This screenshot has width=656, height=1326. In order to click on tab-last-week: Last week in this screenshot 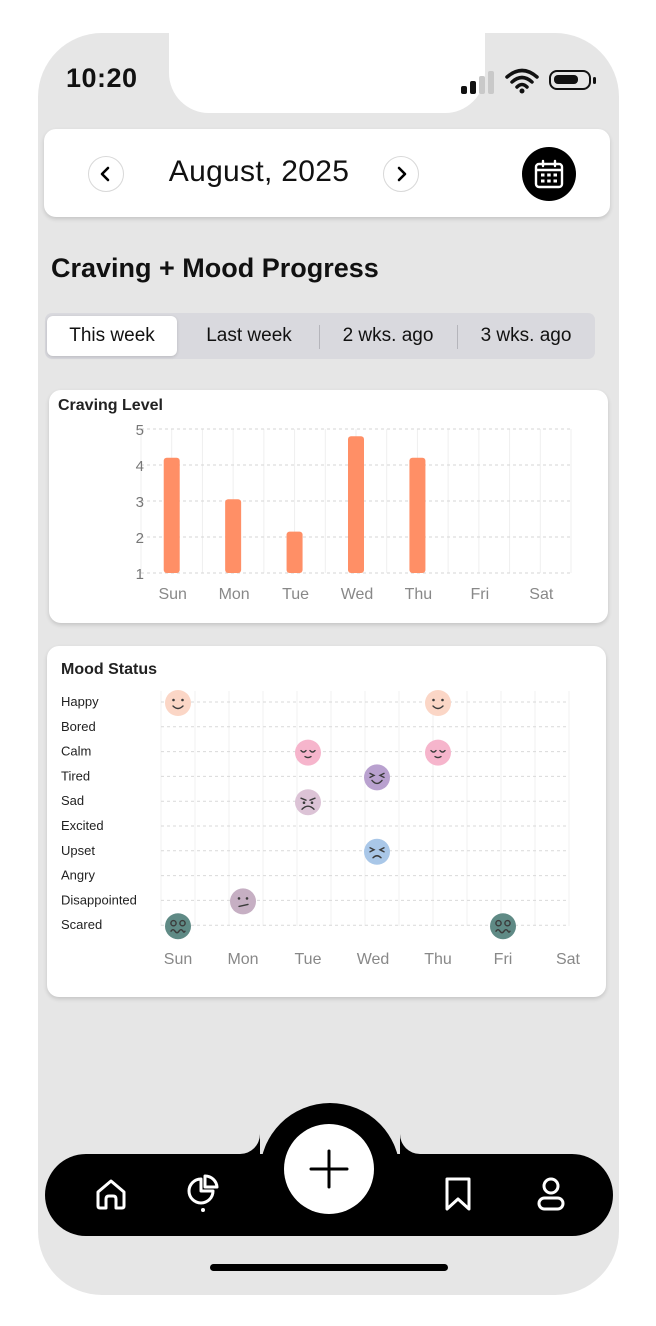, I will do `click(249, 336)`.